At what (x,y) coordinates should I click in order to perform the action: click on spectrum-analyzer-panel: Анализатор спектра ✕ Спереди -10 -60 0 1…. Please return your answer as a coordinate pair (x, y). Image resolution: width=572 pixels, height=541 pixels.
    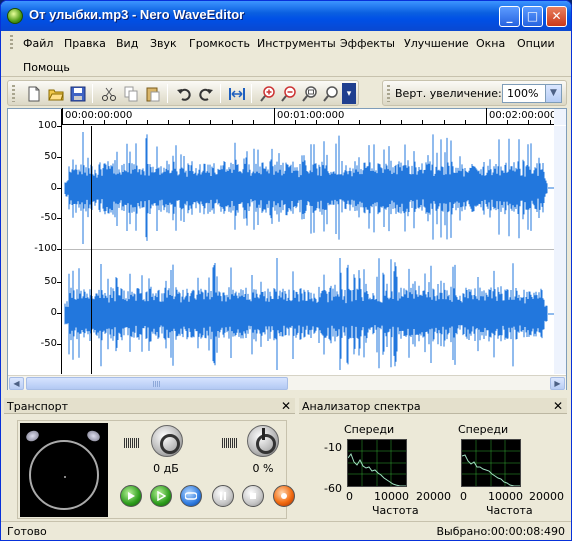
    Looking at the image, I should click on (433, 459).